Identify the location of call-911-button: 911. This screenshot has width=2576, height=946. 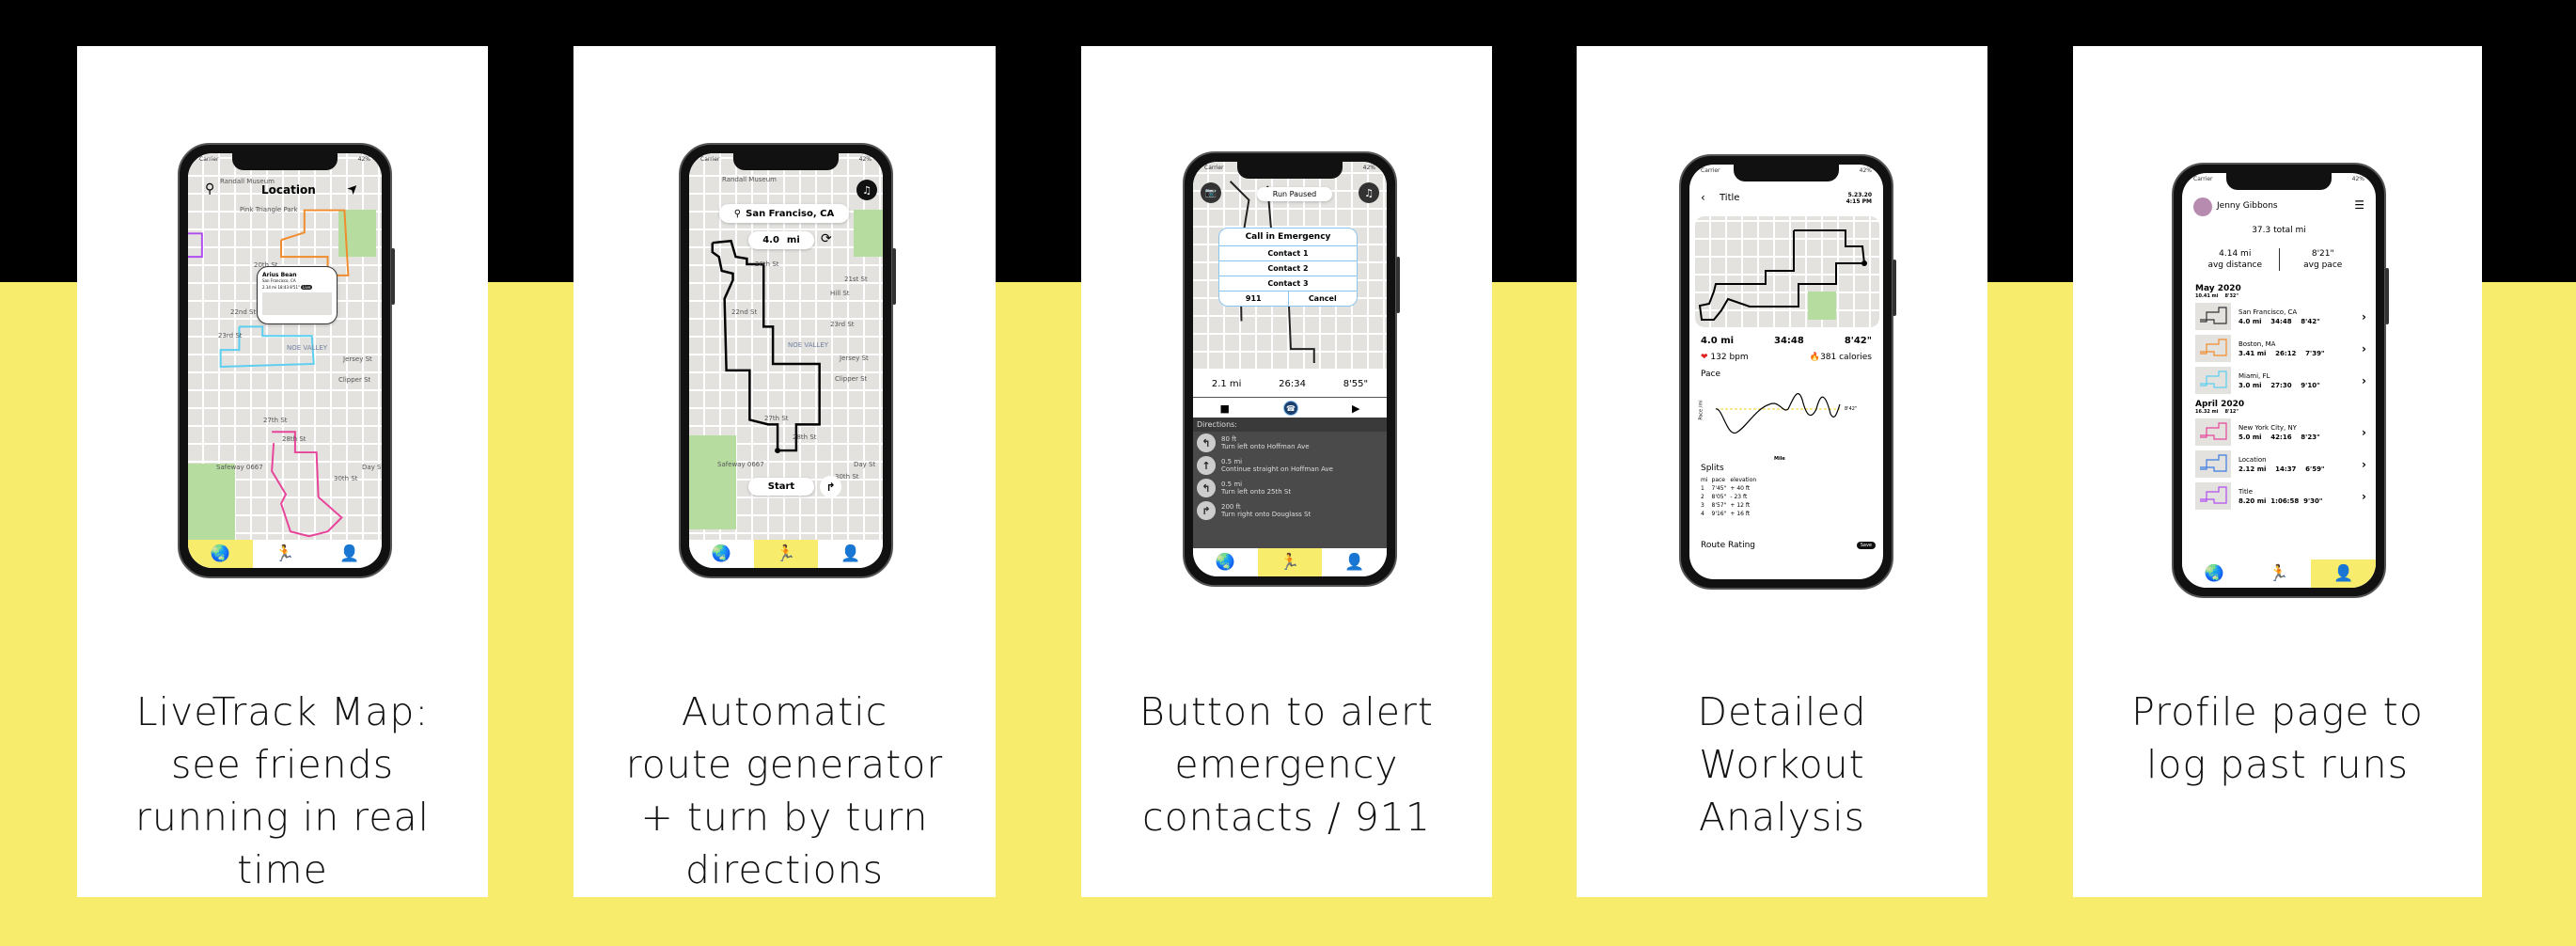
(1254, 299).